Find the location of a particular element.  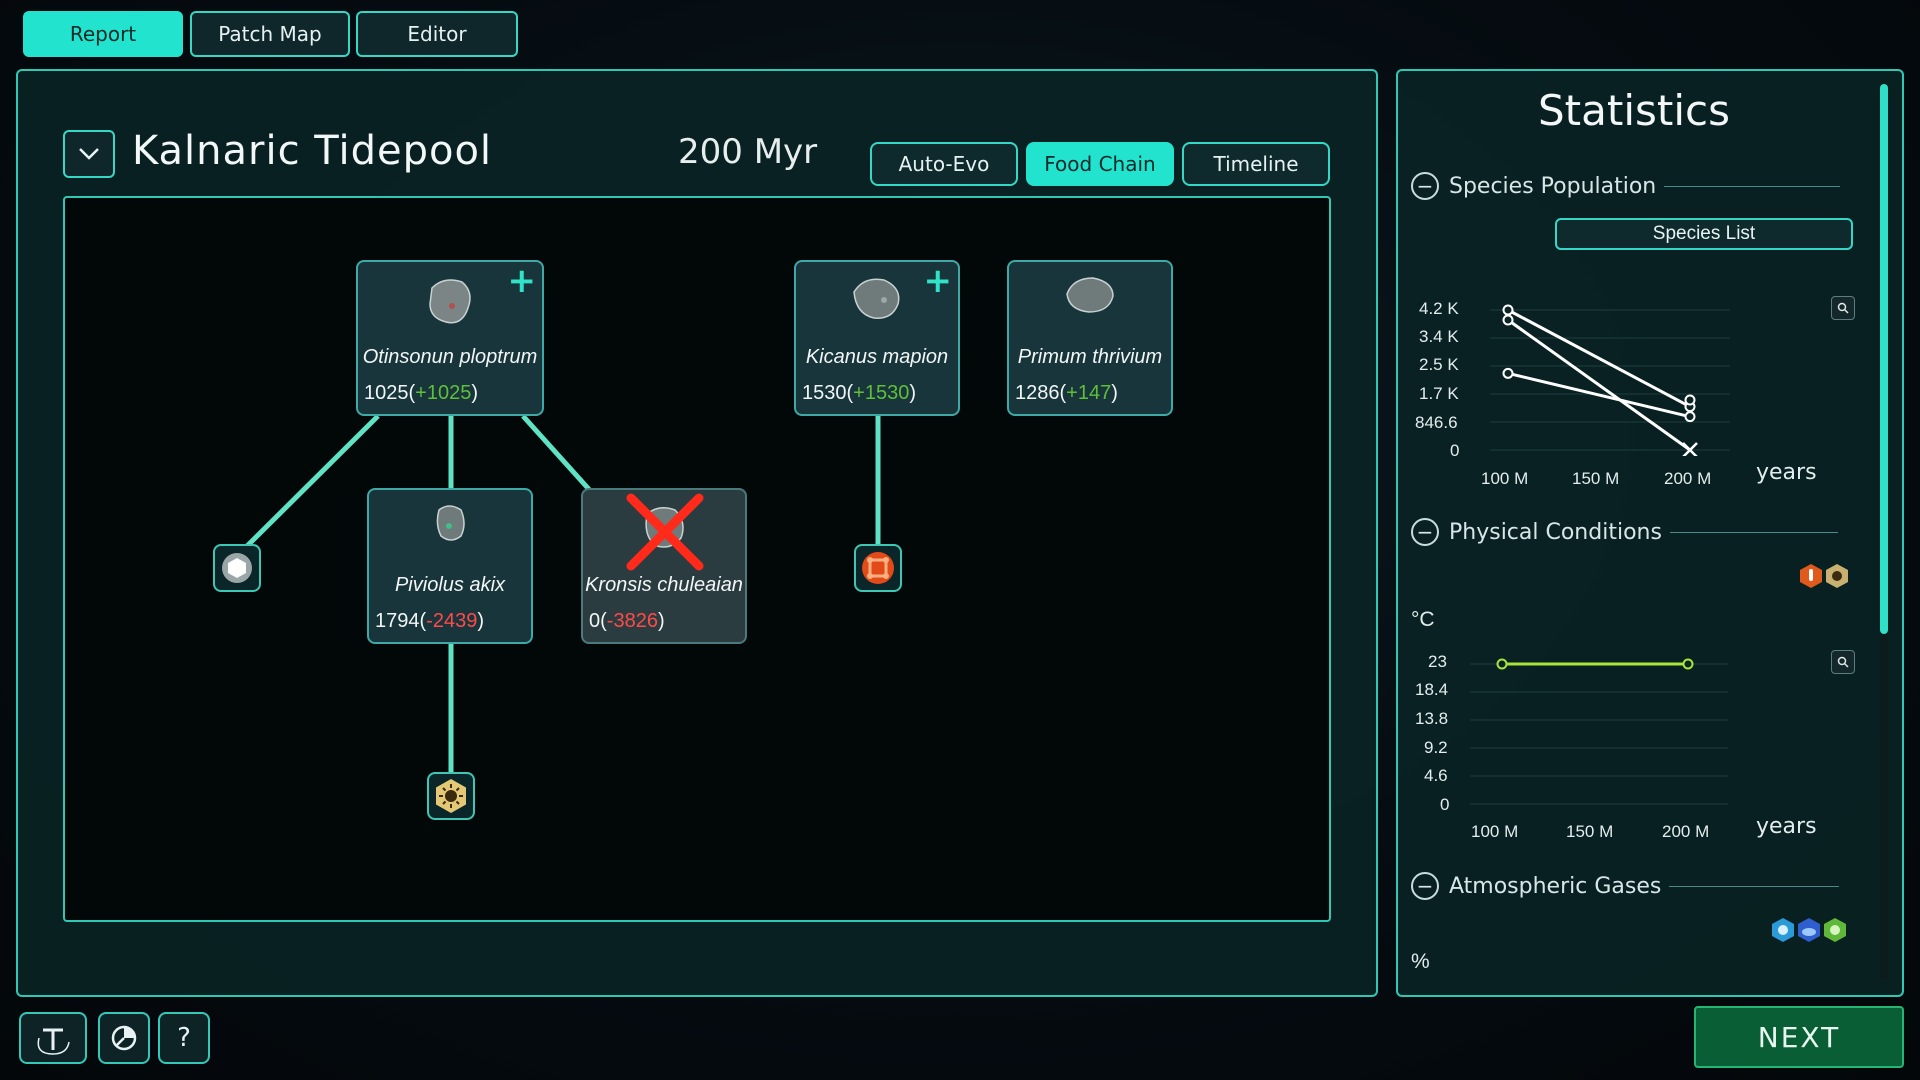

species-population: 0(-3826) is located at coordinates (627, 621).